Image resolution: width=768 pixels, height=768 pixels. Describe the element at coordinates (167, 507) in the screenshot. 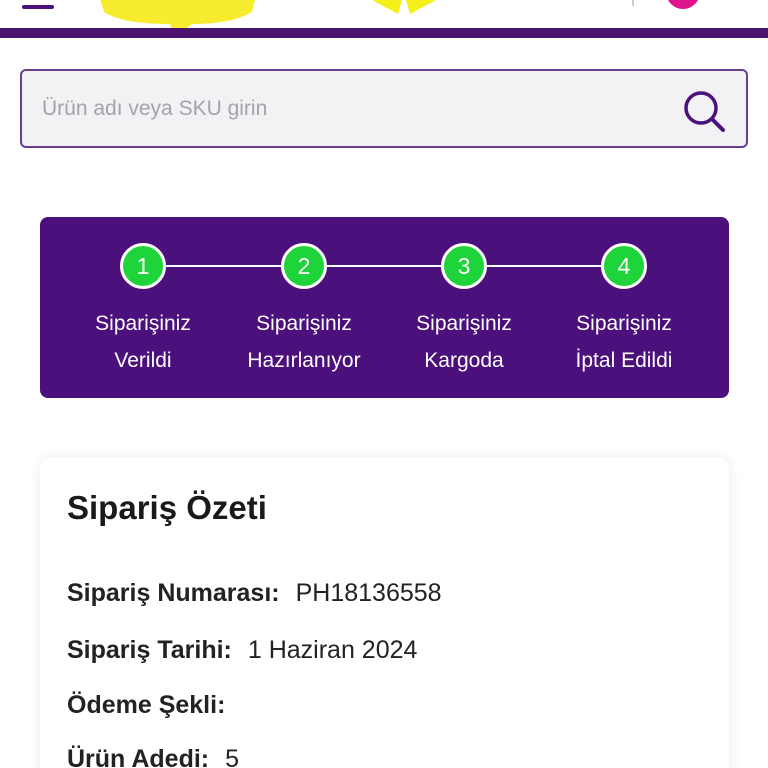

I see `order-summary-title: Sipariş Özeti` at that location.